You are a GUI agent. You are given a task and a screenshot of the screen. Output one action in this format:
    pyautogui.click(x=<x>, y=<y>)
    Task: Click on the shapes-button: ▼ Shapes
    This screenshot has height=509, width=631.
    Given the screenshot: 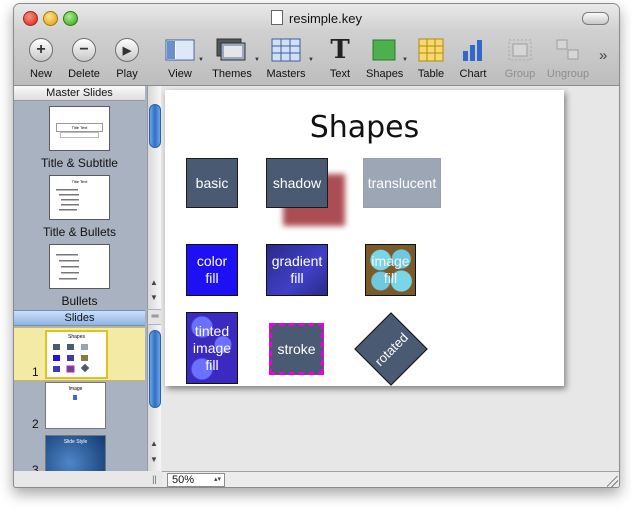 What is the action you would take?
    pyautogui.click(x=387, y=60)
    